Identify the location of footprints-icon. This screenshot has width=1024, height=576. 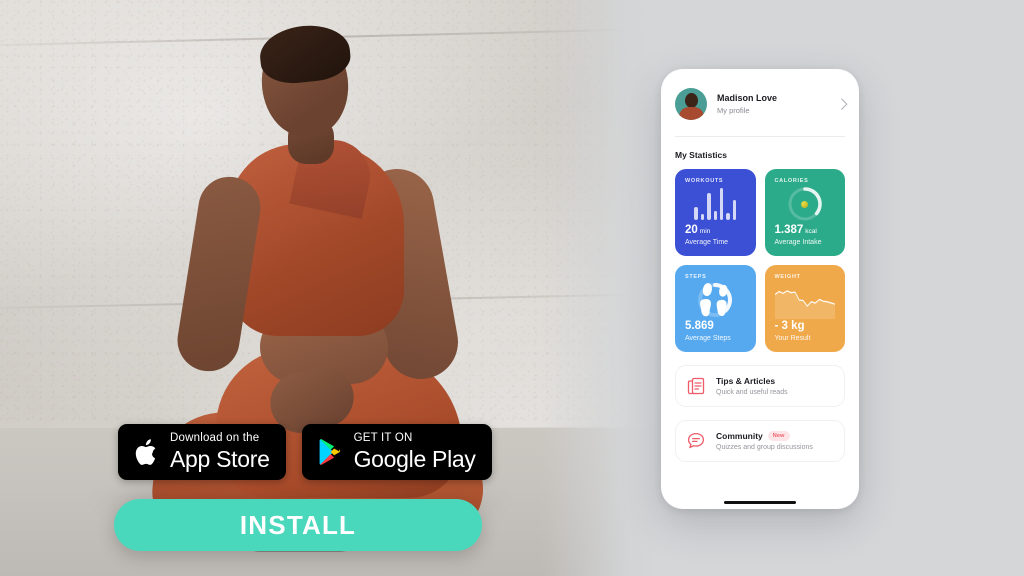
(714, 300).